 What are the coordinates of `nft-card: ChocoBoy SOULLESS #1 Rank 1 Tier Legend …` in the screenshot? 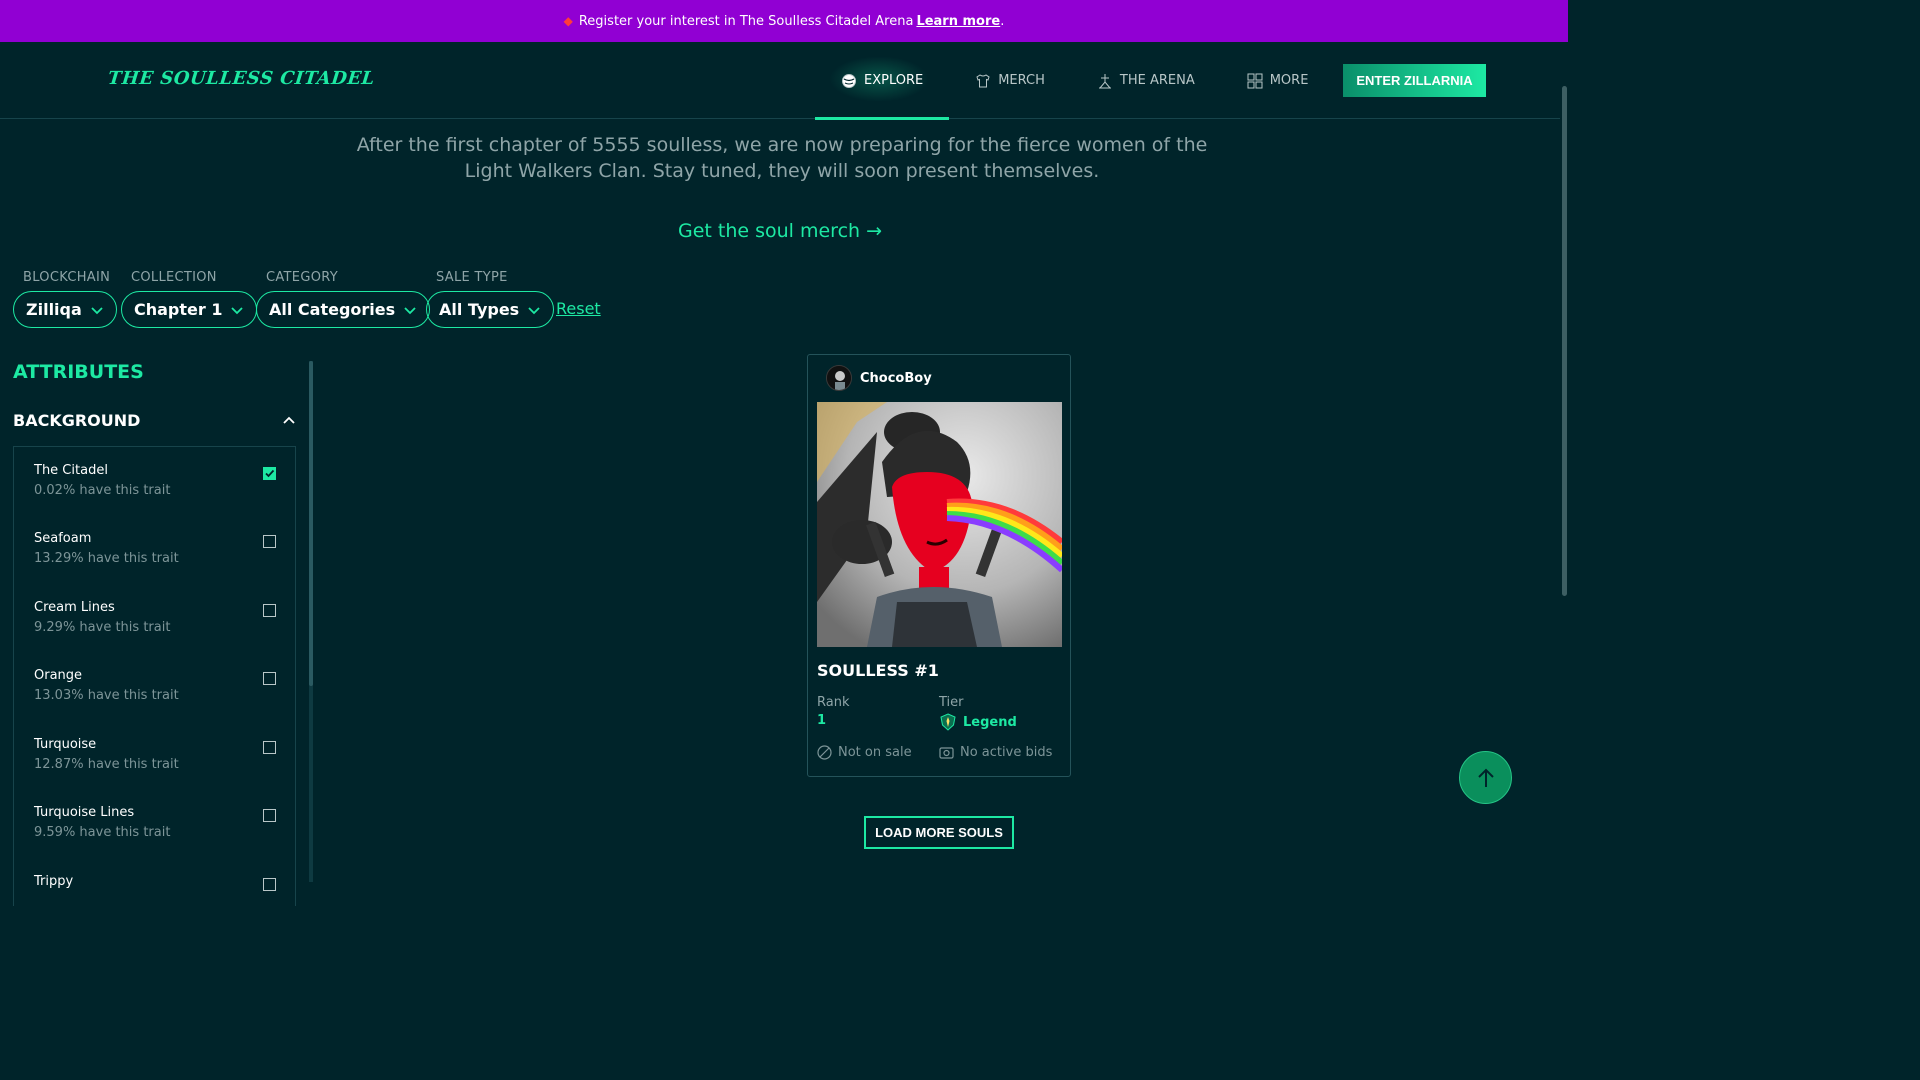 It's located at (939, 565).